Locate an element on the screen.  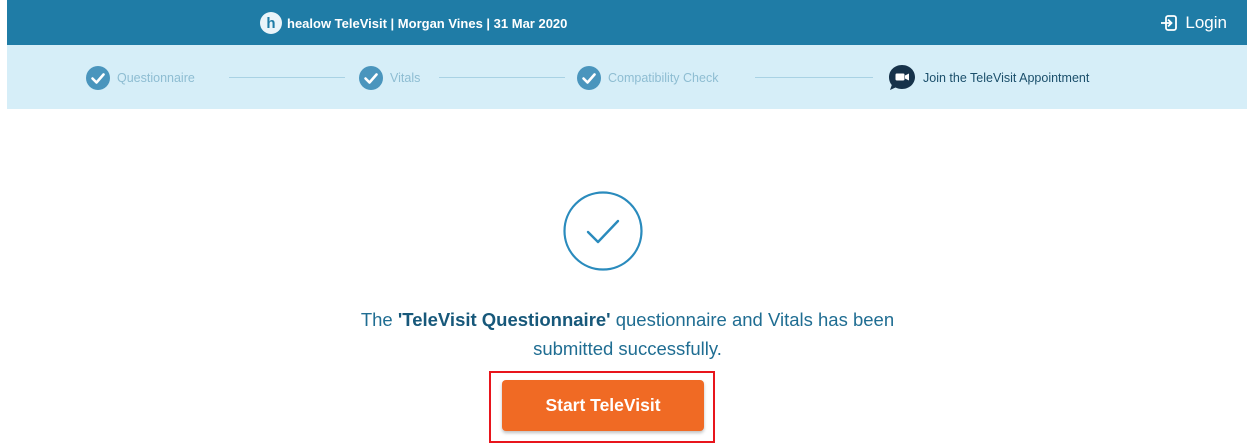
step-label: Vitals is located at coordinates (405, 78).